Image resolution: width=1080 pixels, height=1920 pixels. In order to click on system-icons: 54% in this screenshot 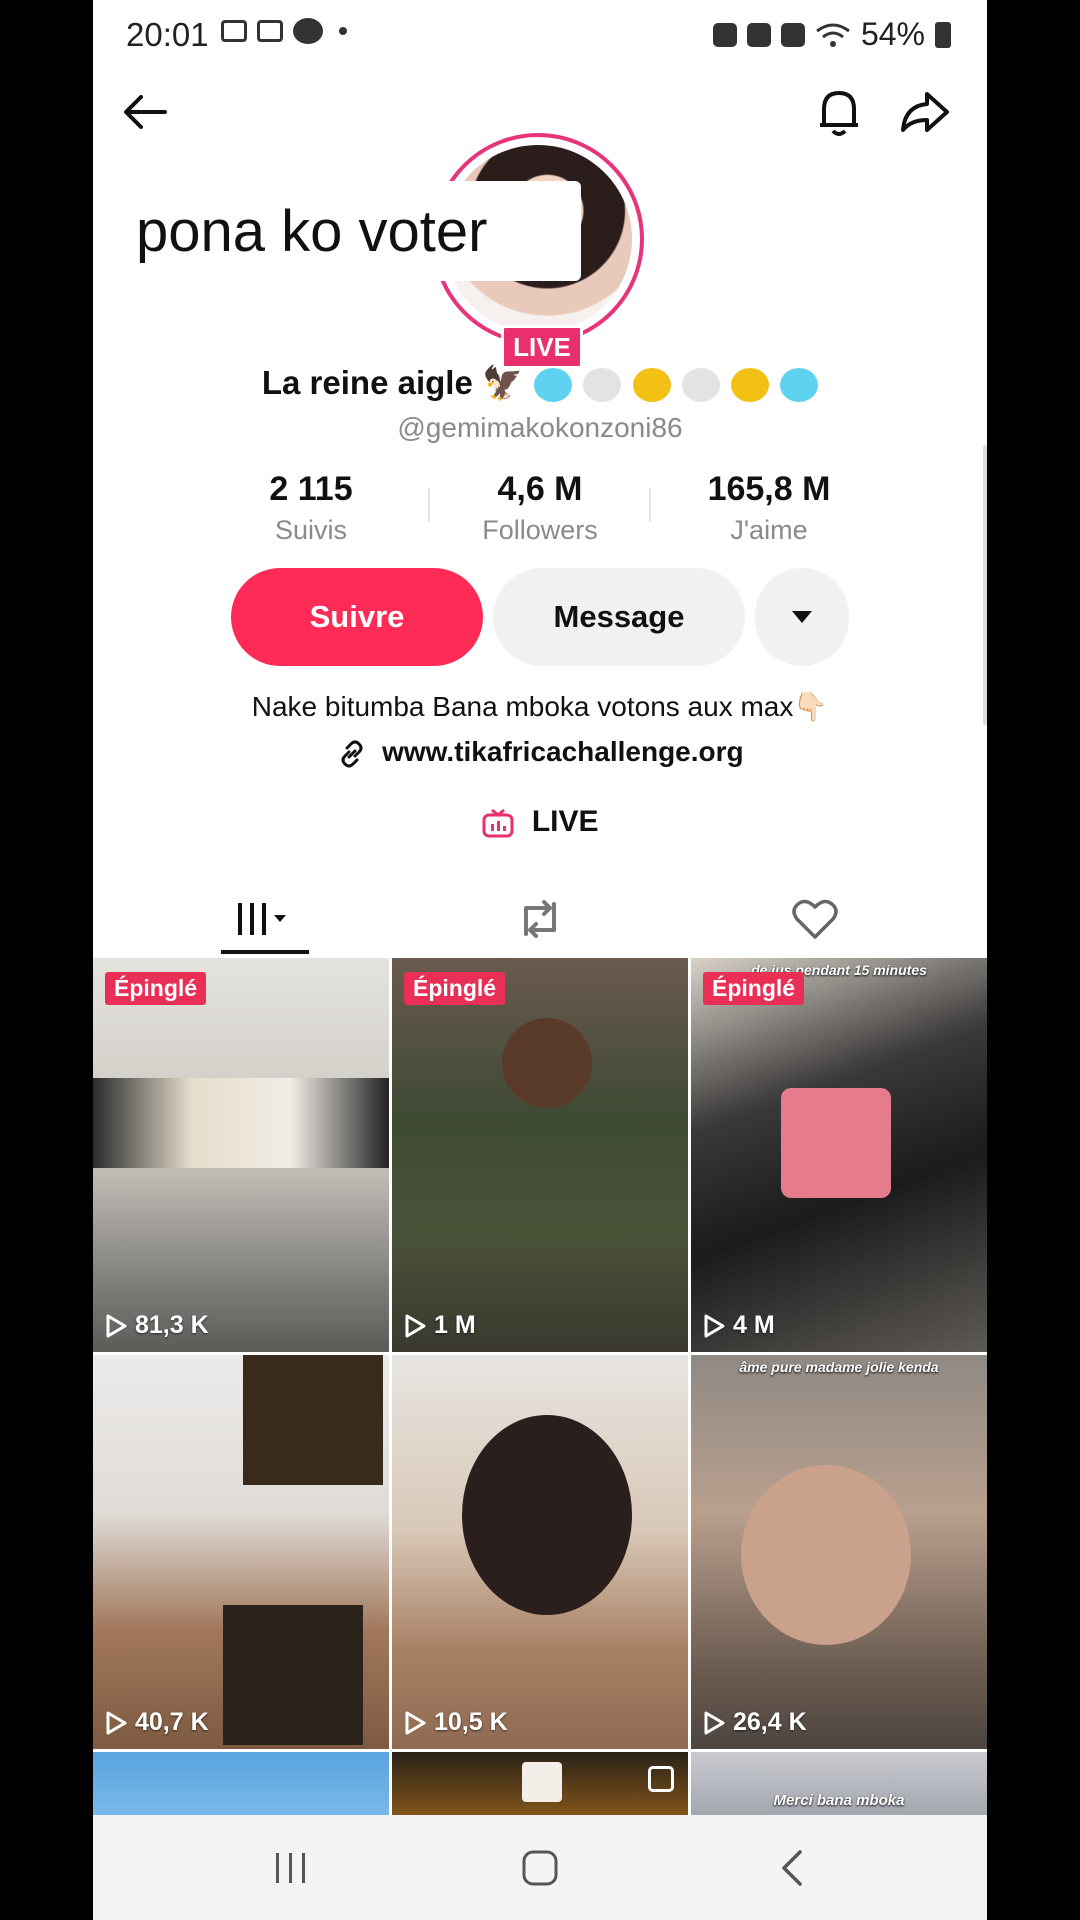, I will do `click(831, 34)`.